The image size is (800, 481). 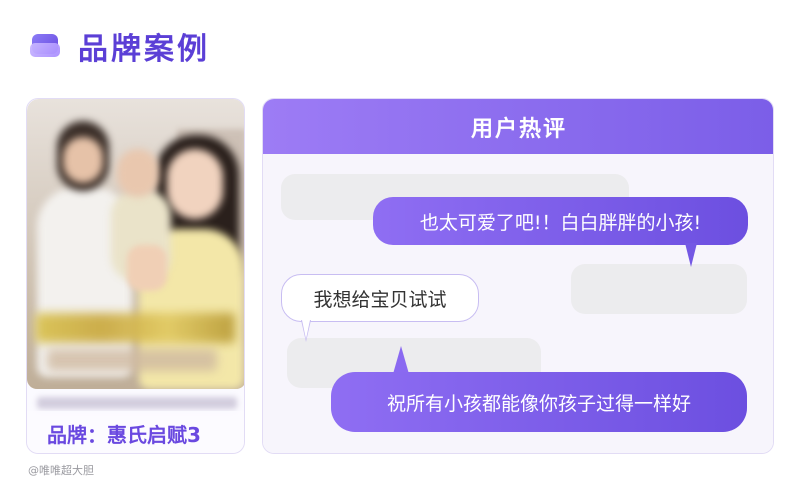 What do you see at coordinates (135, 432) in the screenshot?
I see `brand-label: 品牌：惠氏启赋3` at bounding box center [135, 432].